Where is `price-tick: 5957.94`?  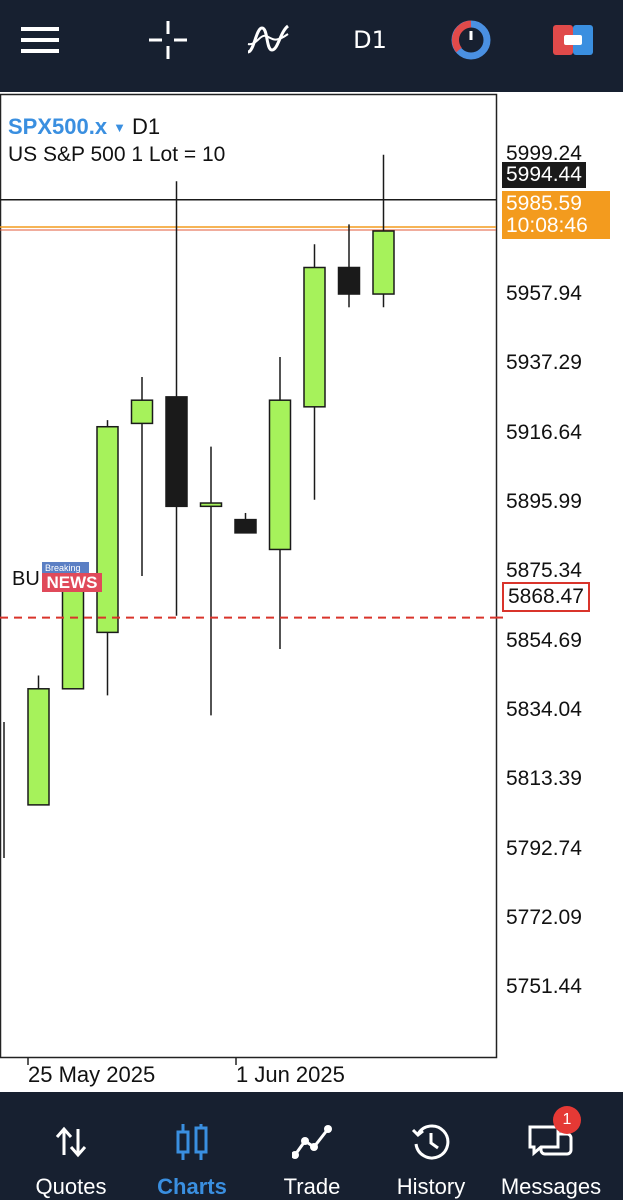
price-tick: 5957.94 is located at coordinates (544, 293).